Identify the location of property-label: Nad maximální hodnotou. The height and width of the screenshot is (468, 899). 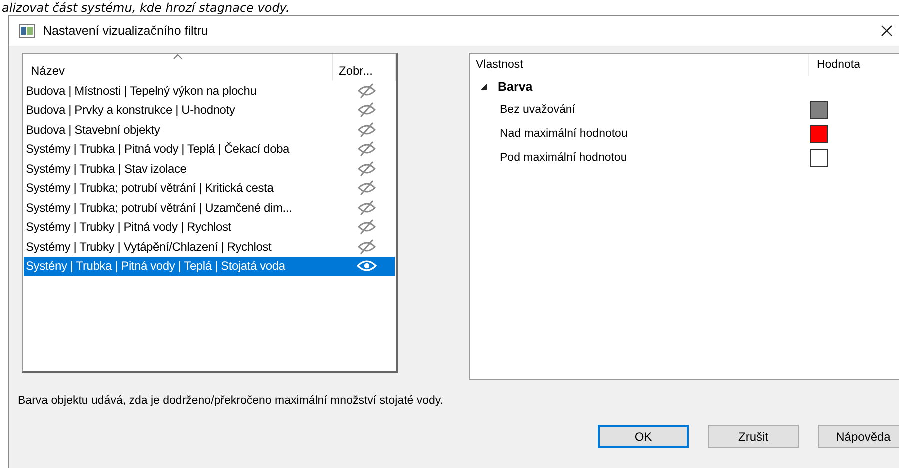
(564, 134).